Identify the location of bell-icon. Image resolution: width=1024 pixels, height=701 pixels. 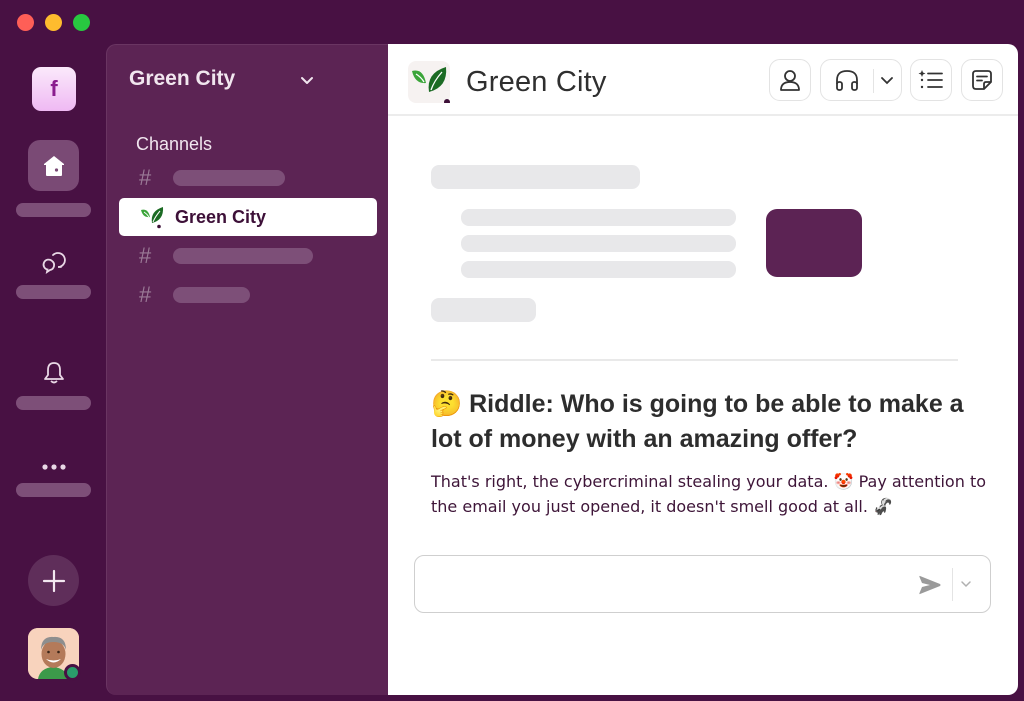
(53, 372).